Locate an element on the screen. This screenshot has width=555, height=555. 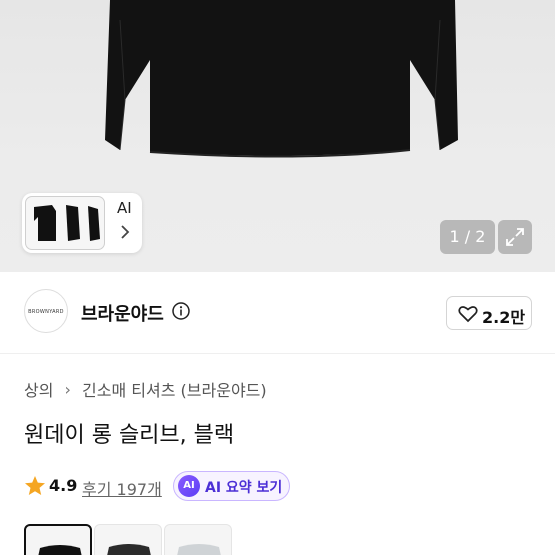
thumbnail-shirts is located at coordinates (67, 223).